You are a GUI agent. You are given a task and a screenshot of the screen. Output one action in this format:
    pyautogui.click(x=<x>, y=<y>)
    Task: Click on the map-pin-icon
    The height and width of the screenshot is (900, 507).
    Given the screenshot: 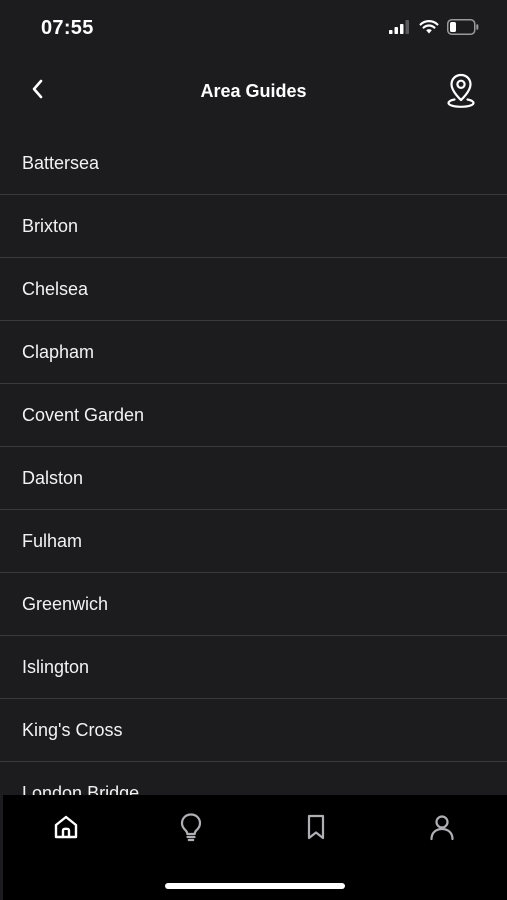 What is the action you would take?
    pyautogui.click(x=461, y=92)
    